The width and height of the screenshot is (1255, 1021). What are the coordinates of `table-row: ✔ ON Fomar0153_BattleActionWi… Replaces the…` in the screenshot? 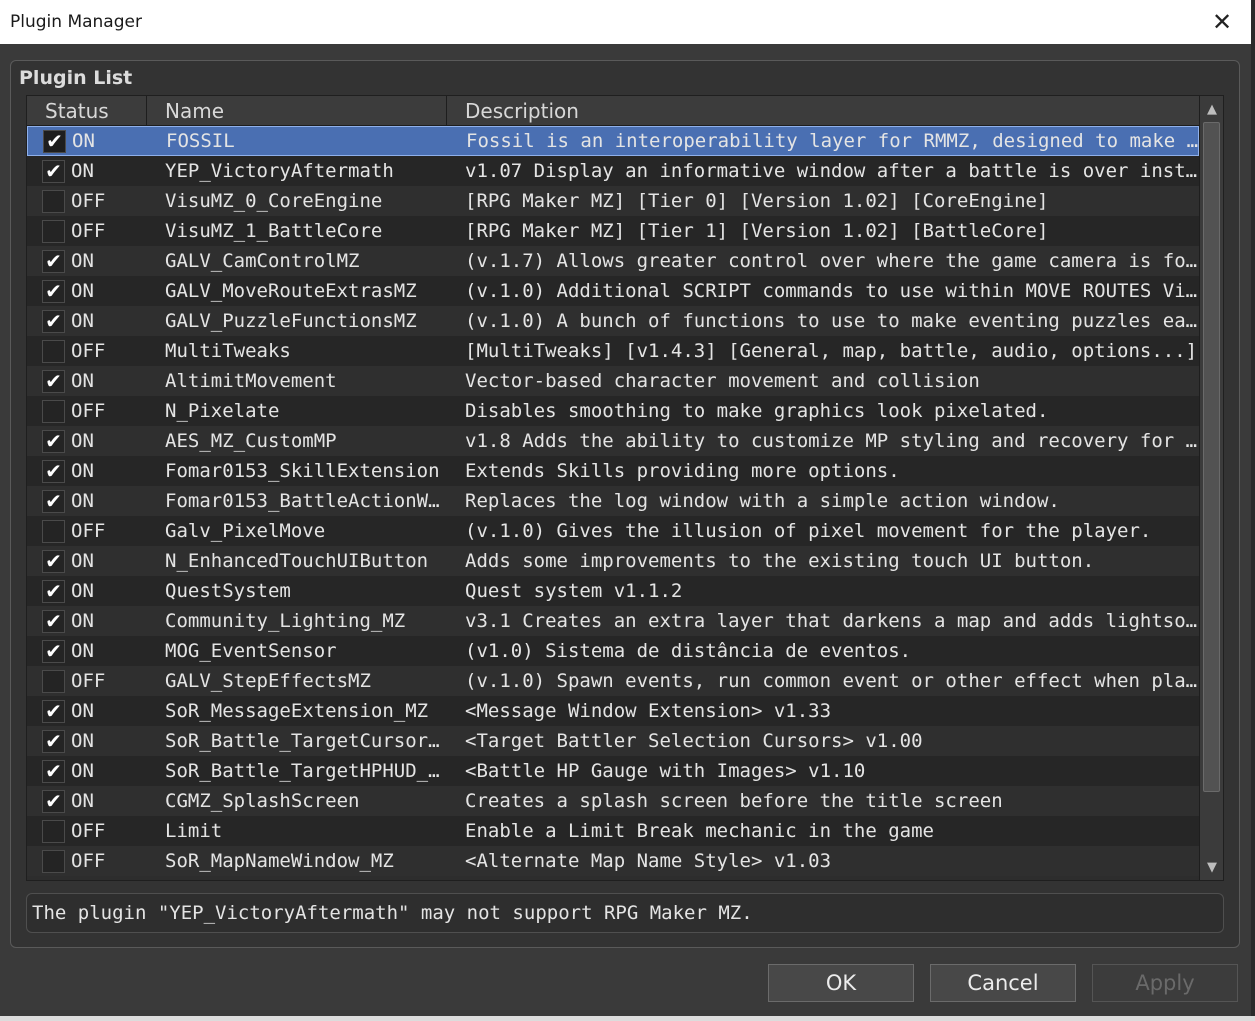 It's located at (613, 501).